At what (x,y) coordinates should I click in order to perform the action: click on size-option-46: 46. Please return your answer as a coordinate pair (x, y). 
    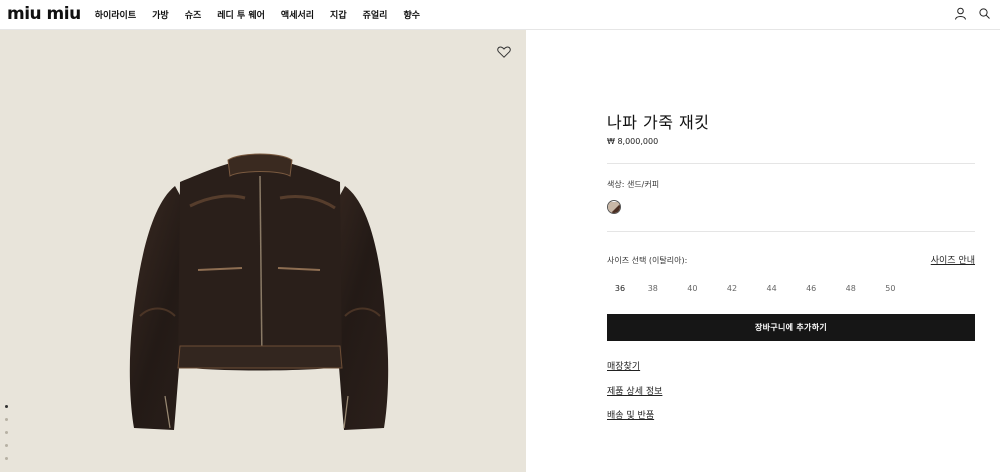
    Looking at the image, I should click on (811, 288).